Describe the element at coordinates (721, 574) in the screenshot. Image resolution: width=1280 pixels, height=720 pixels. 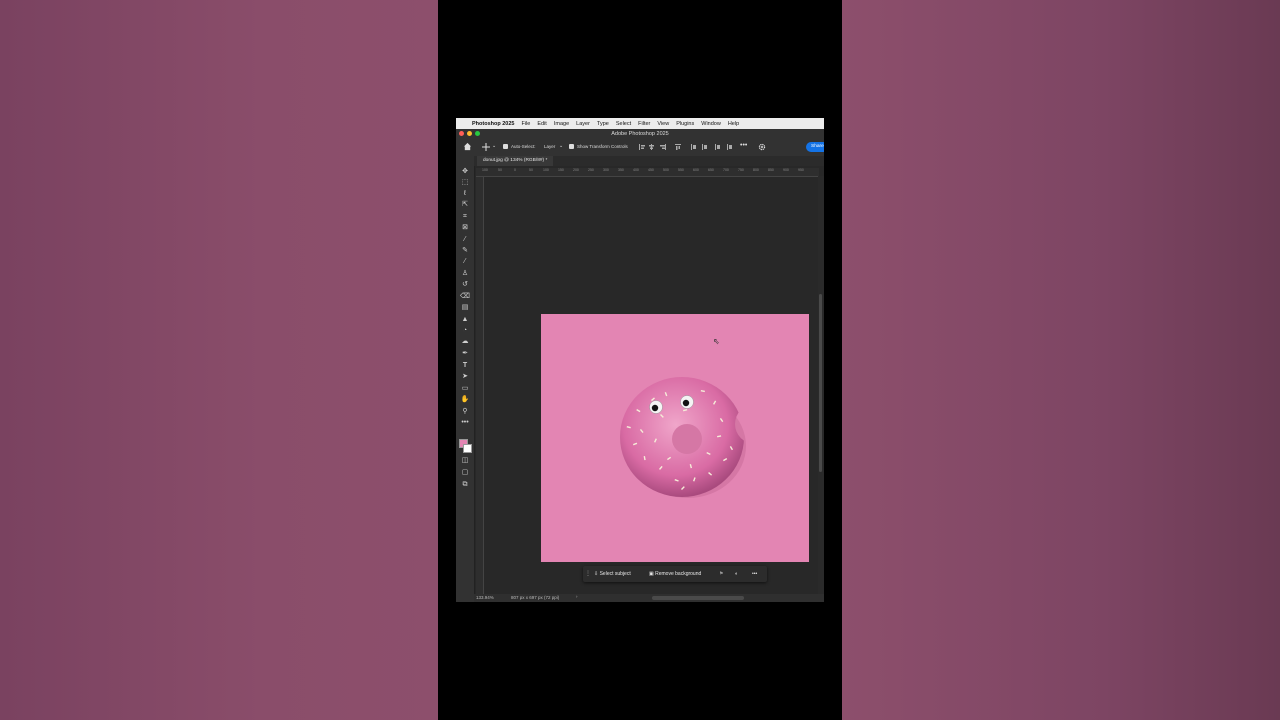
I see `mask-icon: ⚑` at that location.